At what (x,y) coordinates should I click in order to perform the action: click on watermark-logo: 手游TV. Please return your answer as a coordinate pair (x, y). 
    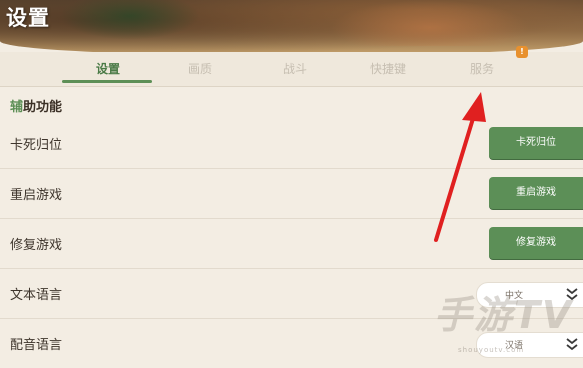
    Looking at the image, I should click on (504, 315).